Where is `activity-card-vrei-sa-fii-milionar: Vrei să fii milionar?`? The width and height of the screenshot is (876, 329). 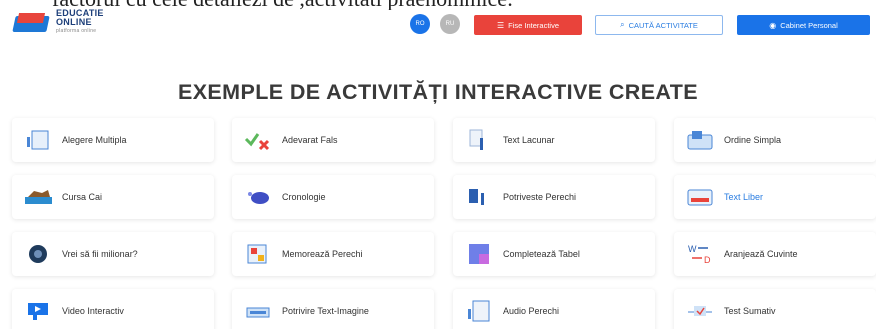
activity-card-vrei-sa-fii-milionar: Vrei să fii milionar? is located at coordinates (113, 254).